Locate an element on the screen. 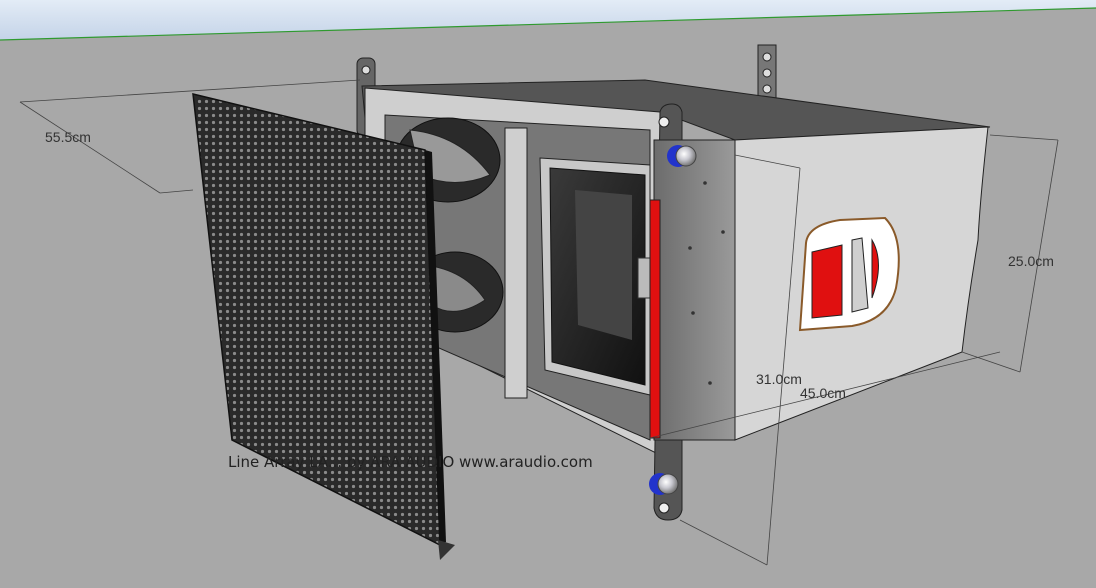  height-dimension-label: 25.0cm is located at coordinates (1031, 261).